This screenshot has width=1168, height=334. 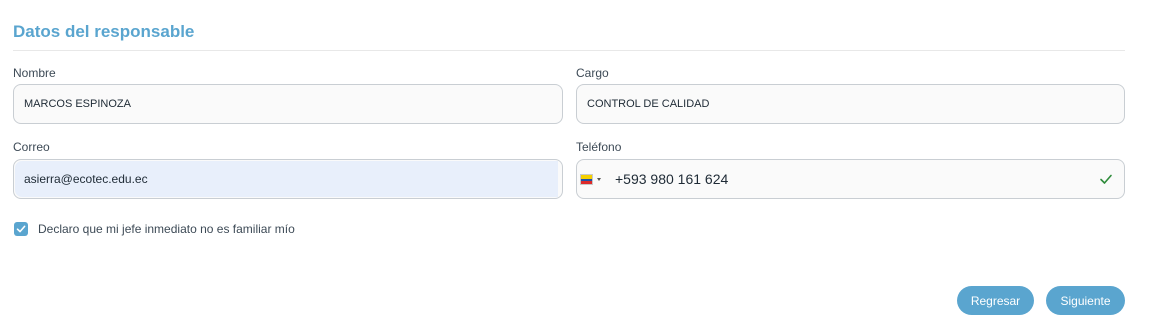 I want to click on declaration-checkbox, so click(x=21, y=229).